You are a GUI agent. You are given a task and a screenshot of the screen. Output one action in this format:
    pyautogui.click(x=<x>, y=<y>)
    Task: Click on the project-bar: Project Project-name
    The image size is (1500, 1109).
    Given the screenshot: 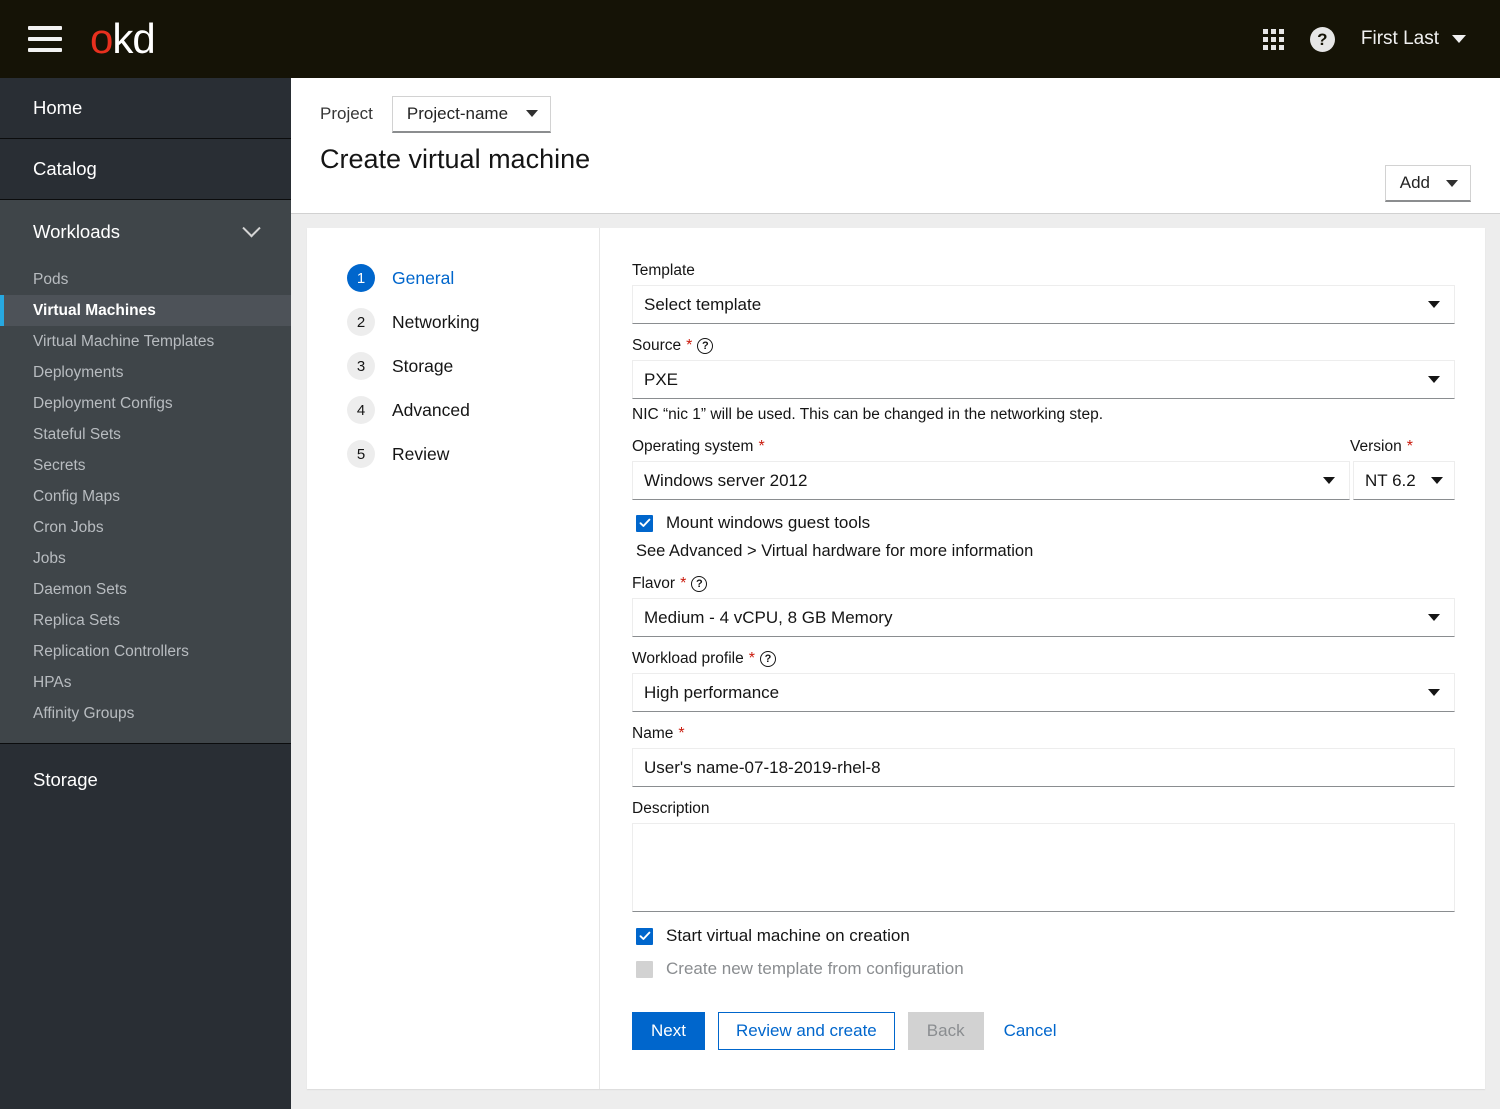 What is the action you would take?
    pyautogui.click(x=895, y=114)
    